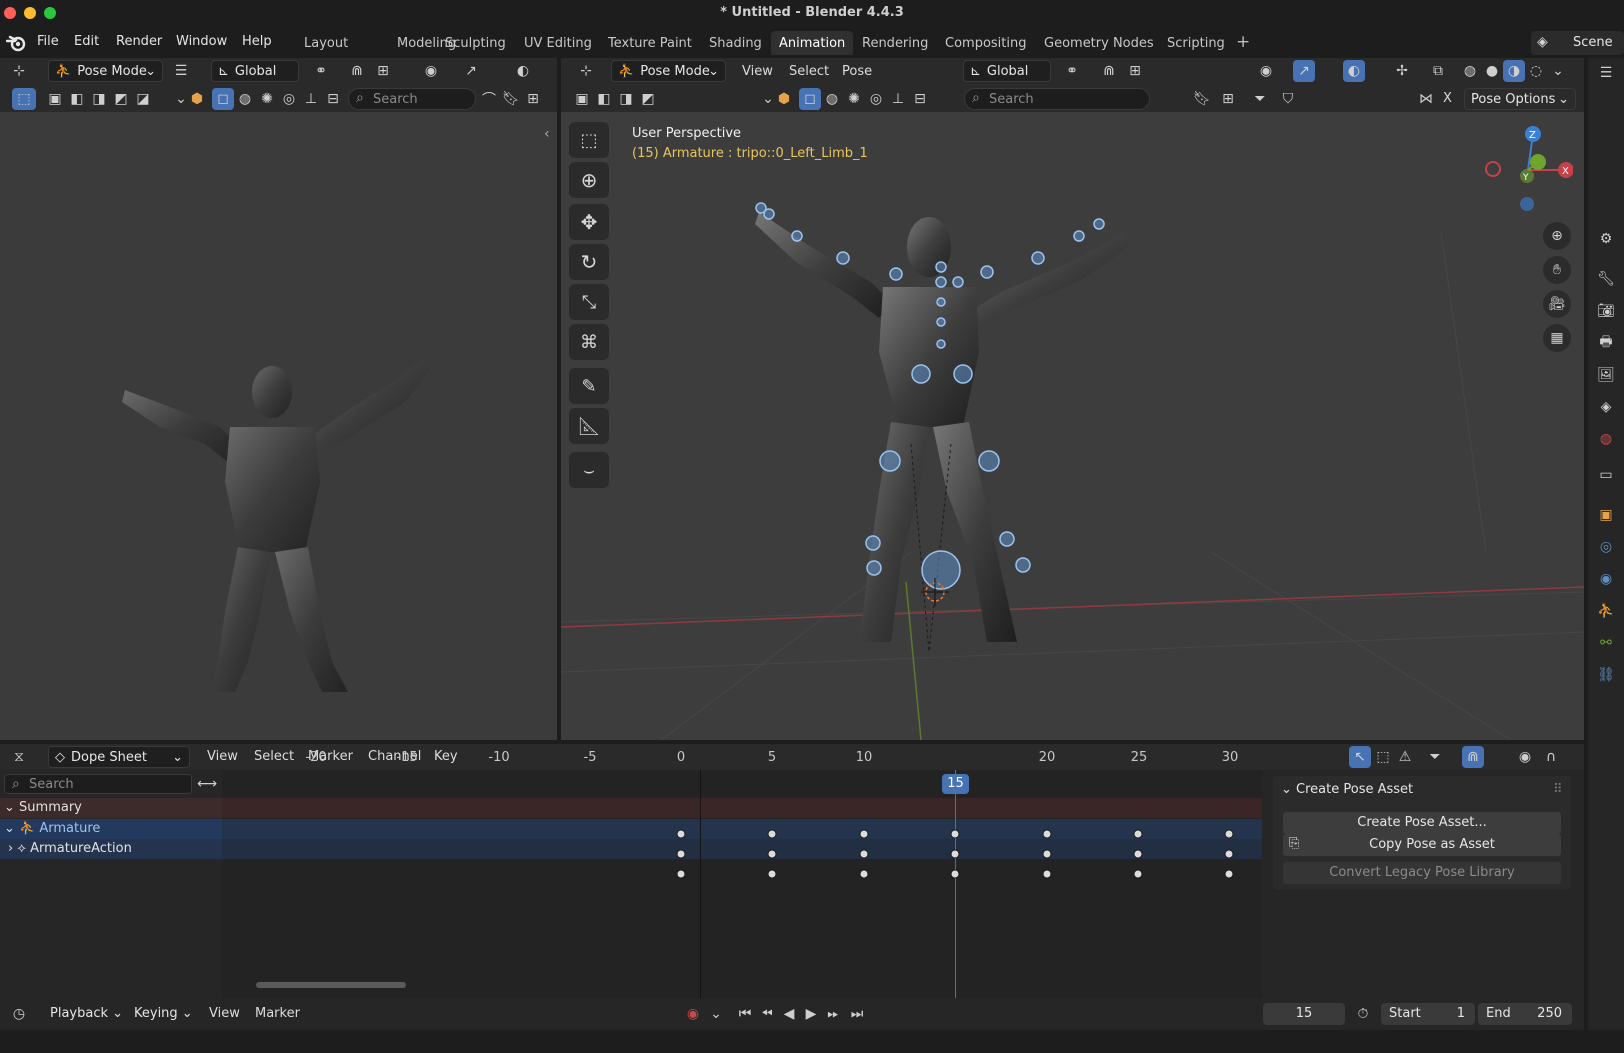  What do you see at coordinates (277, 1013) in the screenshot?
I see `menu-marker: Marker` at bounding box center [277, 1013].